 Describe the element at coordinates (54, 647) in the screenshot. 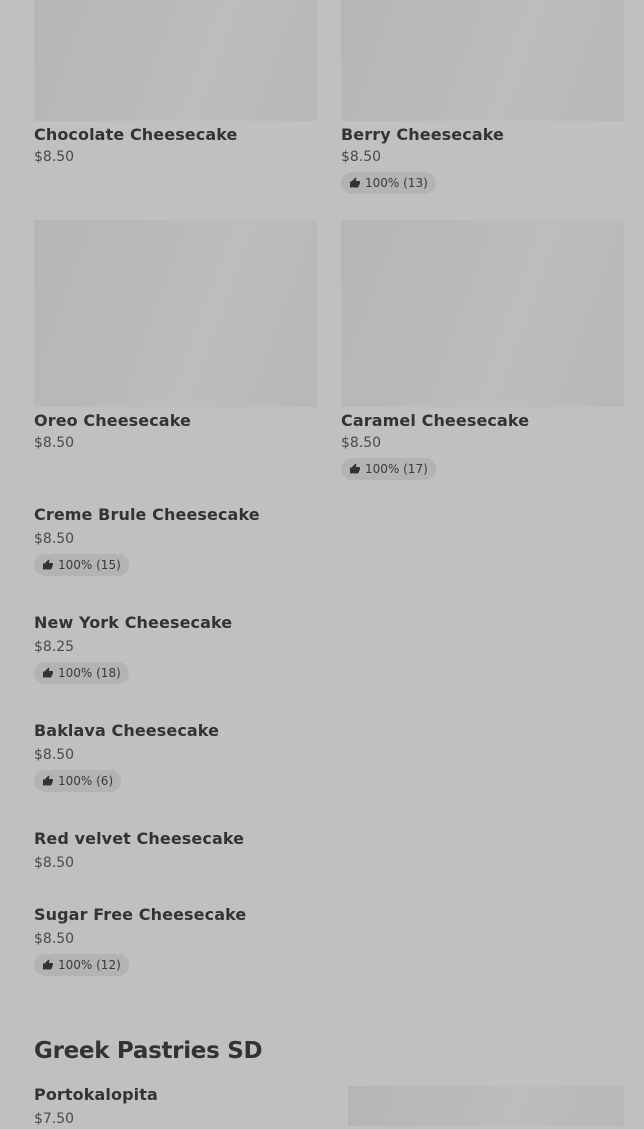

I see `item-price: $8.25` at that location.